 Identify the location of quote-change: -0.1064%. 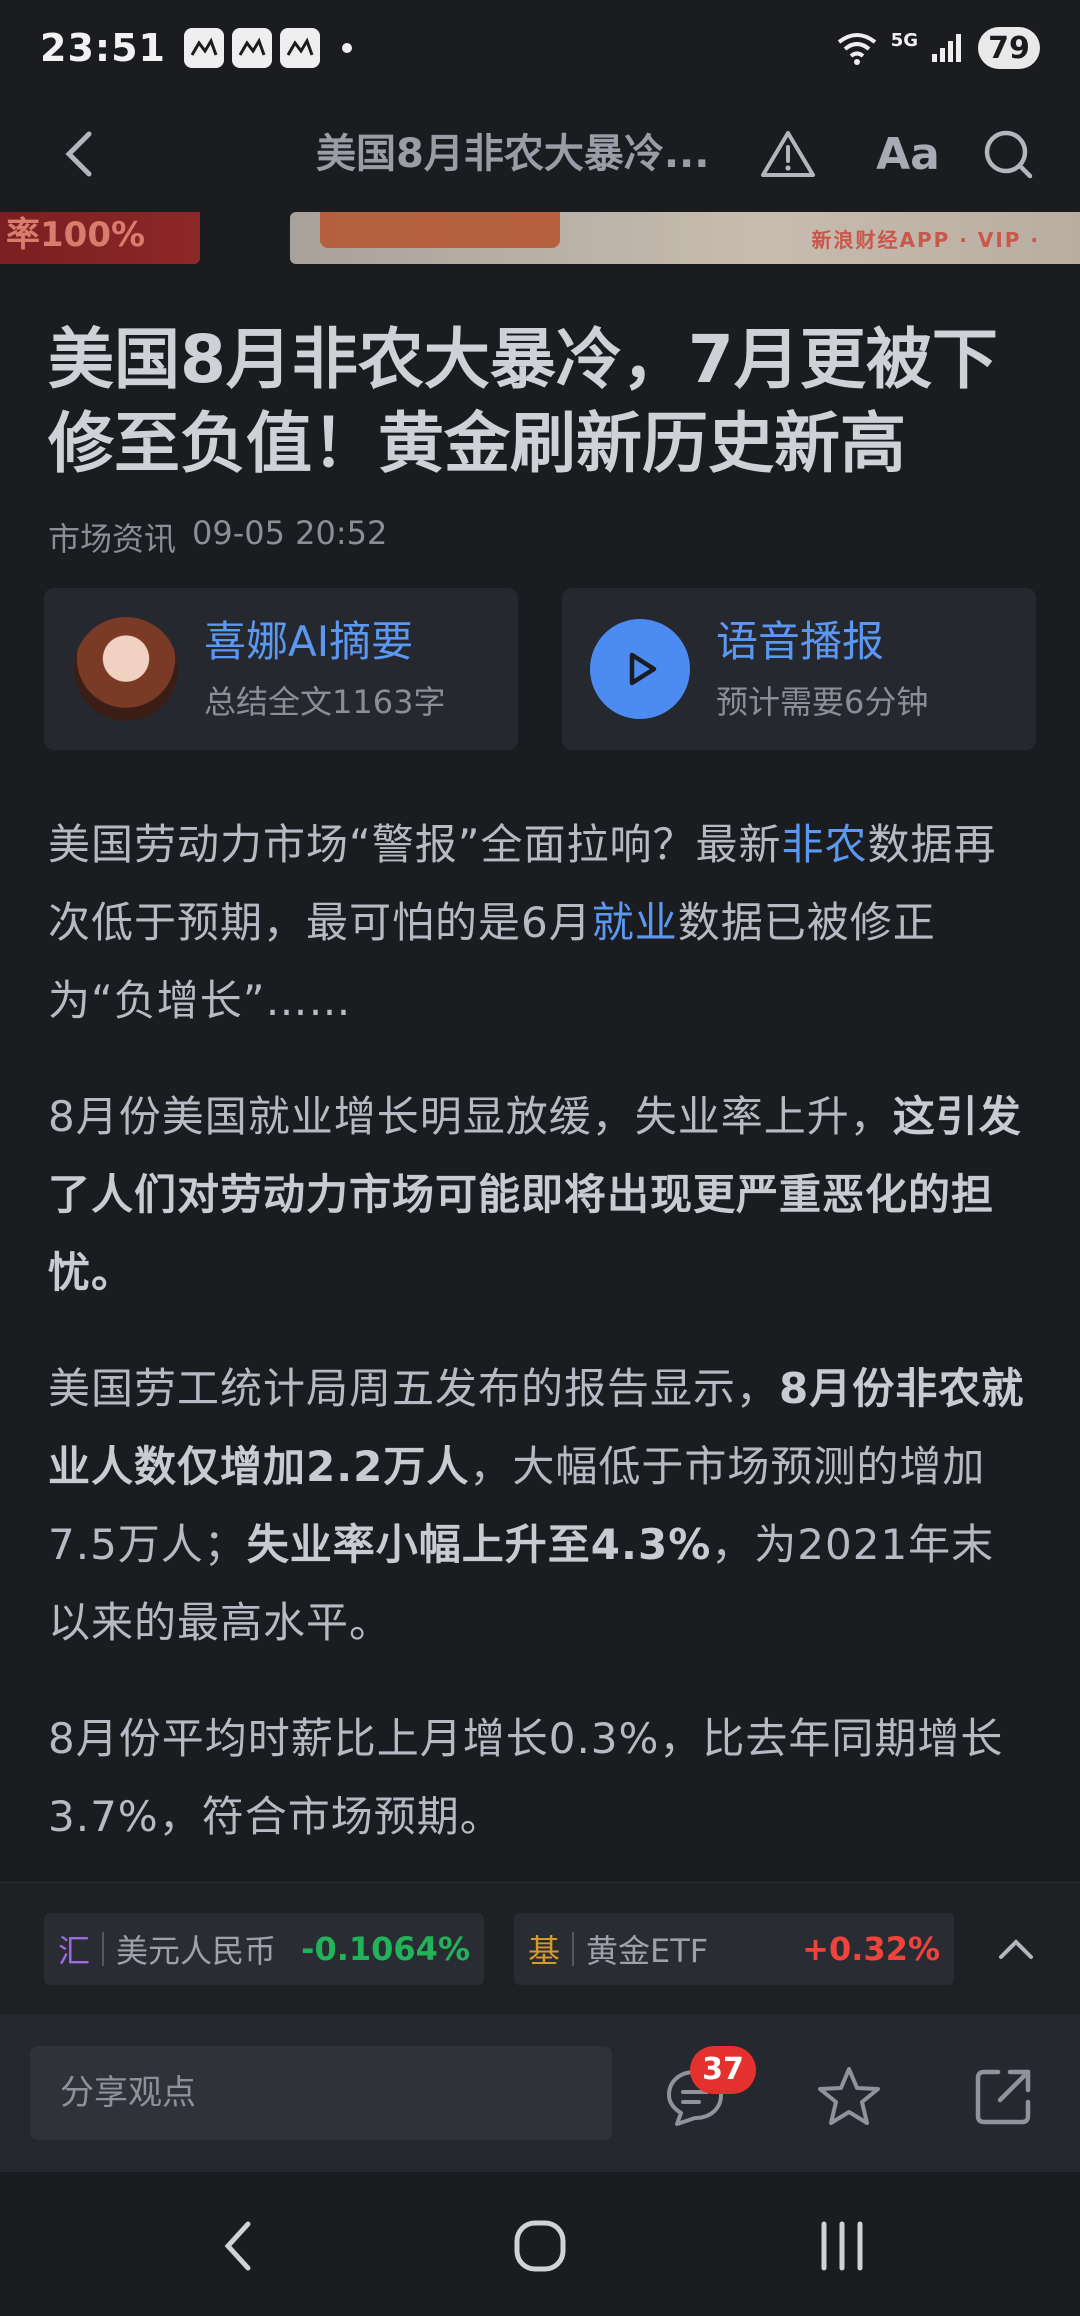
(385, 1949).